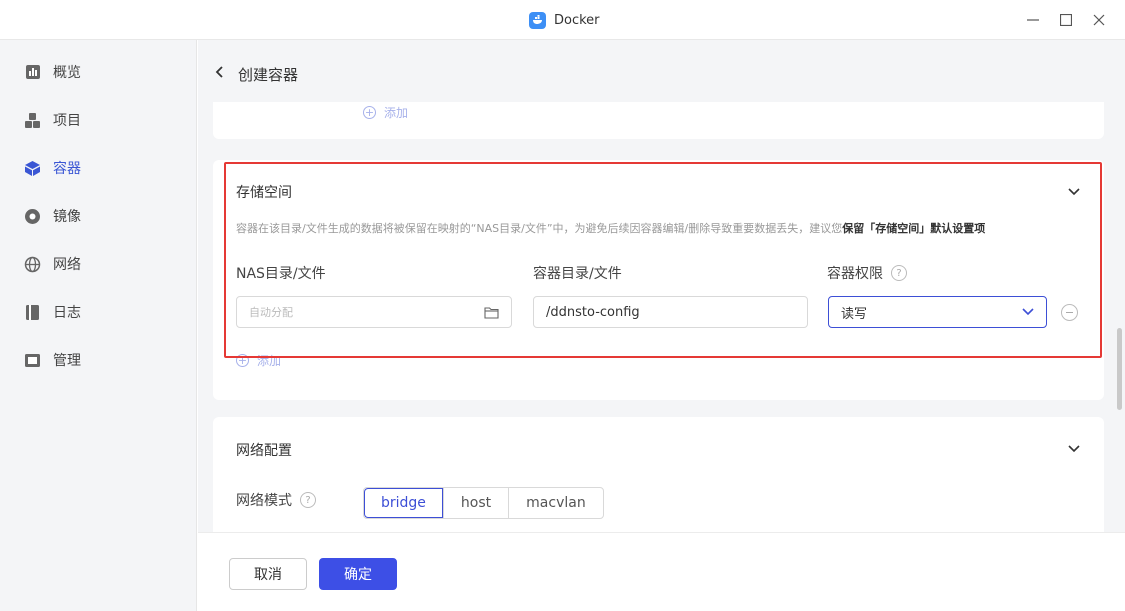 This screenshot has height=611, width=1125. What do you see at coordinates (67, 73) in the screenshot?
I see `sidebar-item-label: 概览` at bounding box center [67, 73].